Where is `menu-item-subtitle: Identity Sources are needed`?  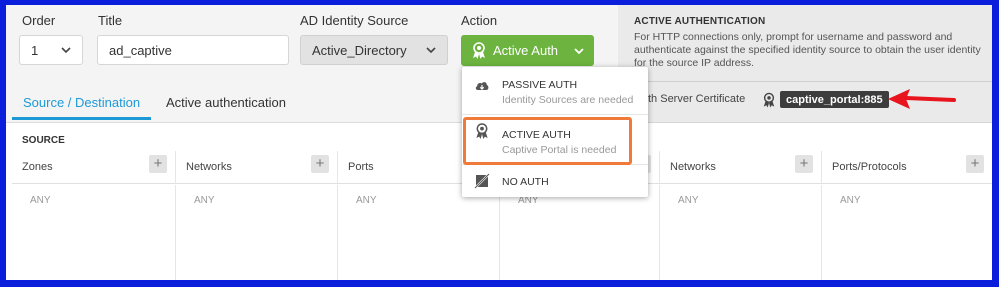
menu-item-subtitle: Identity Sources are needed is located at coordinates (568, 100).